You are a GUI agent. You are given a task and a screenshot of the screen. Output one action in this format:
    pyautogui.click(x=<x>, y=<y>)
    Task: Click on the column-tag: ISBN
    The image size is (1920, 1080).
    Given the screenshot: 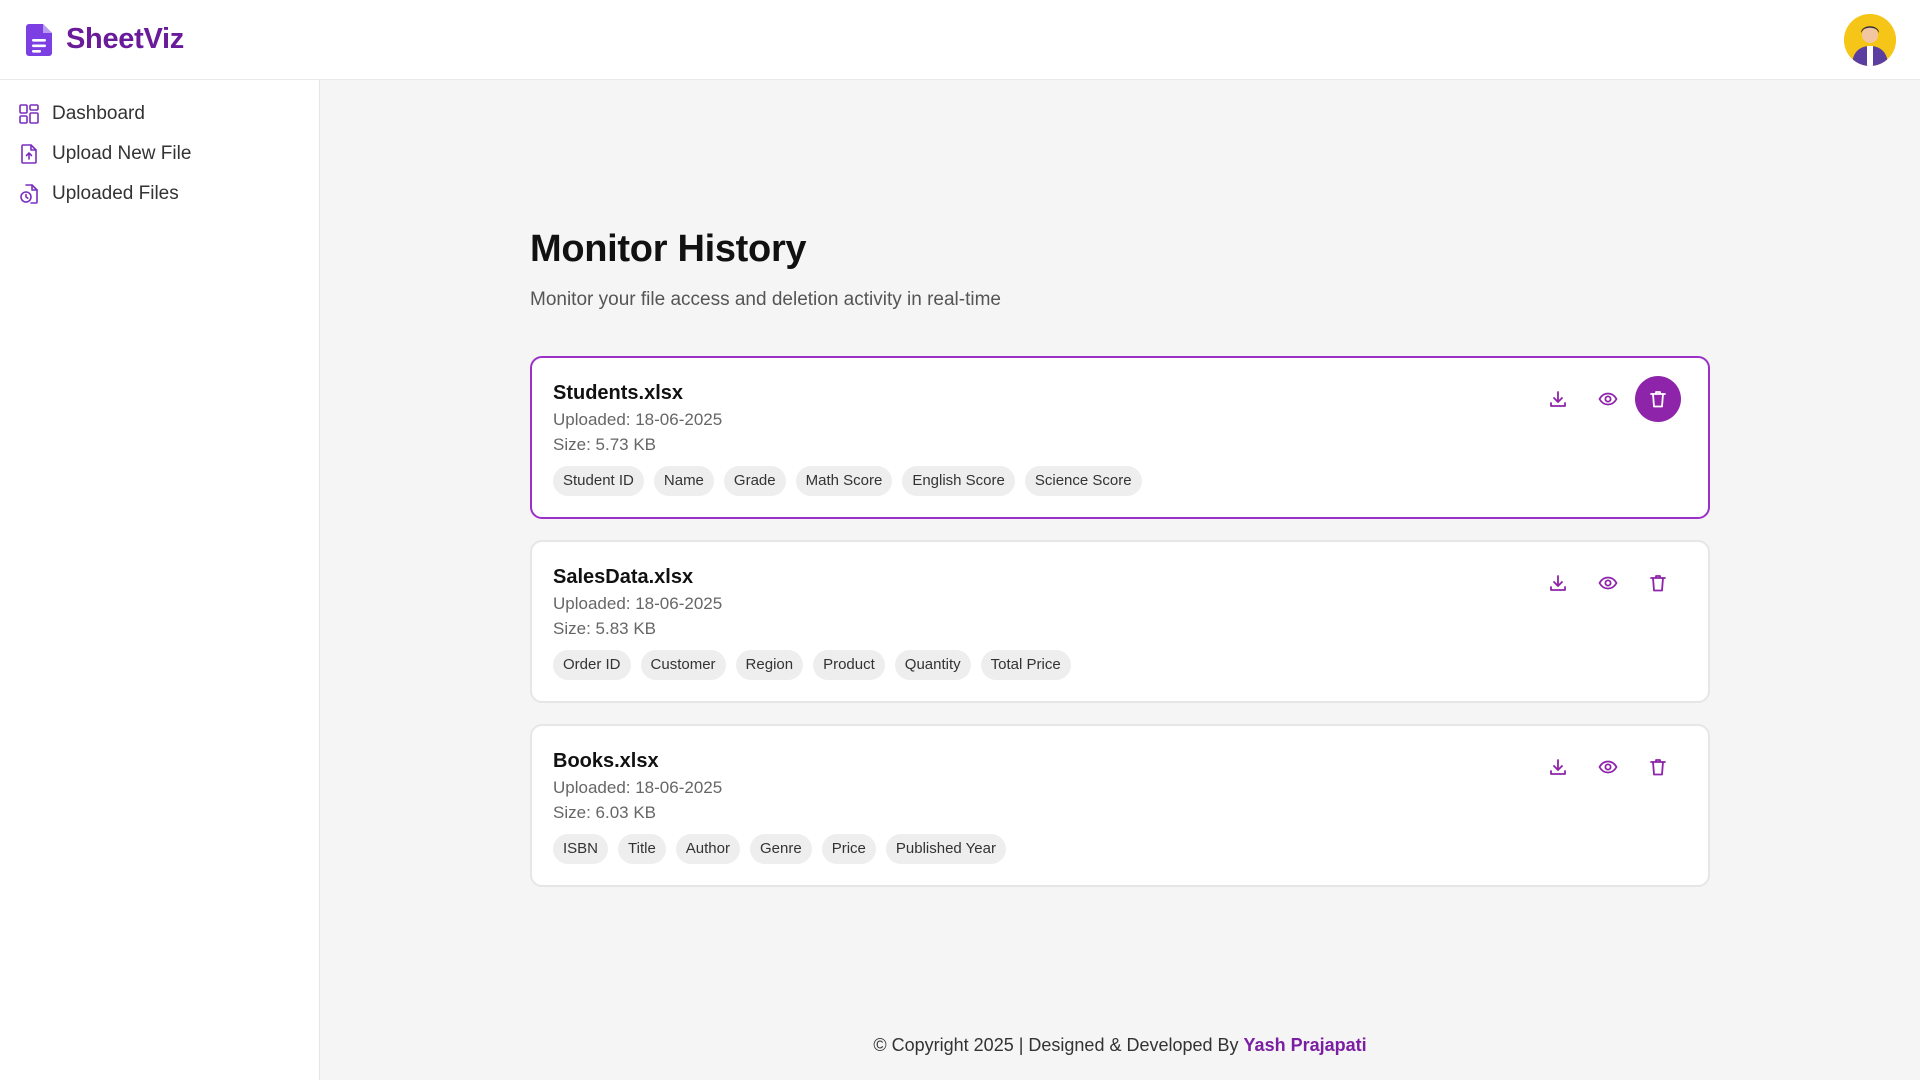 What is the action you would take?
    pyautogui.click(x=581, y=849)
    